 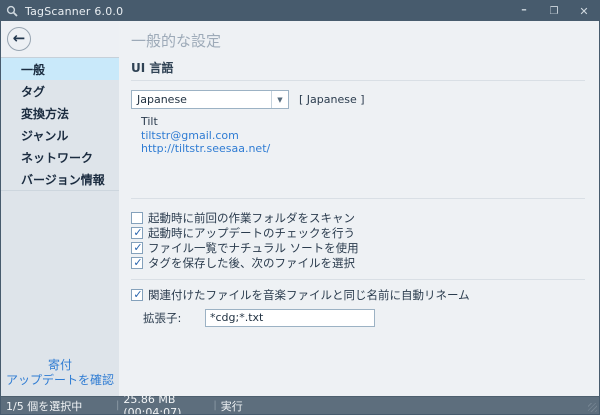 I want to click on checkbox-natural-sort: ✓ ファイル一覧でナチュラル ソートを使用, so click(x=358, y=248).